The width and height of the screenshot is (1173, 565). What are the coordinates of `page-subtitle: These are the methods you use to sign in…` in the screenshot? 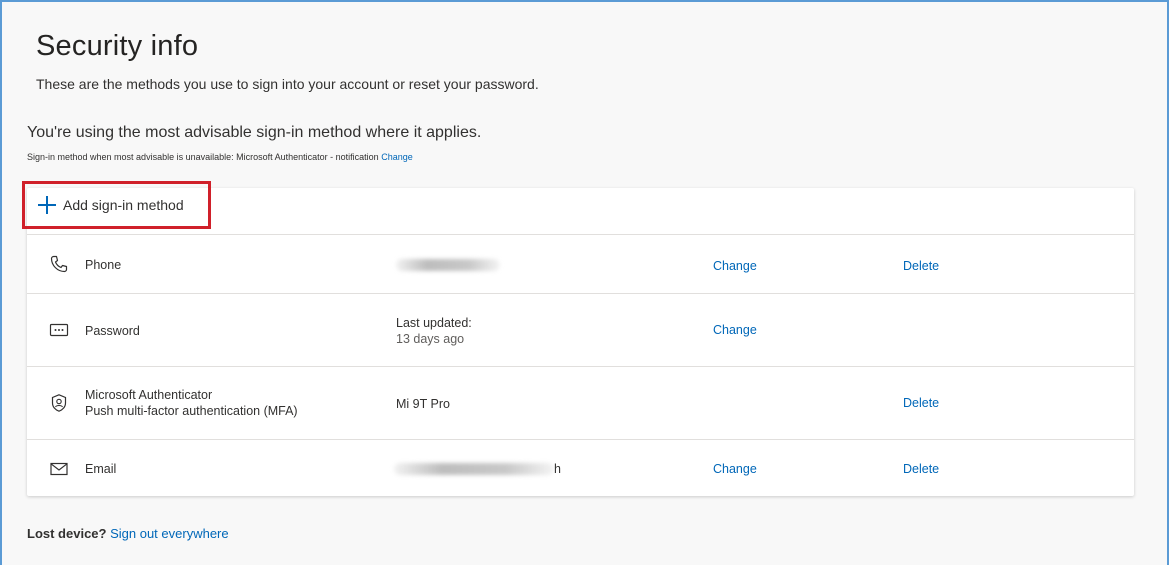 It's located at (287, 84).